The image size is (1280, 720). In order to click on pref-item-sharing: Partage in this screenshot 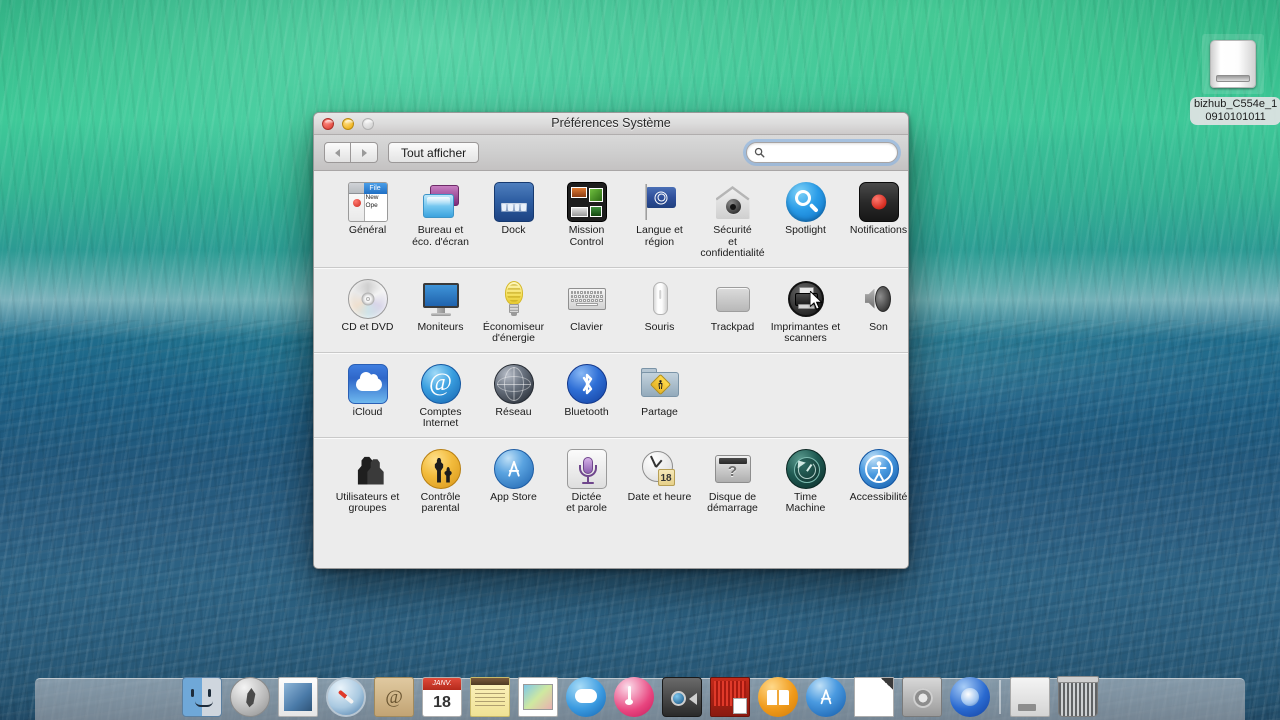, I will do `click(659, 396)`.